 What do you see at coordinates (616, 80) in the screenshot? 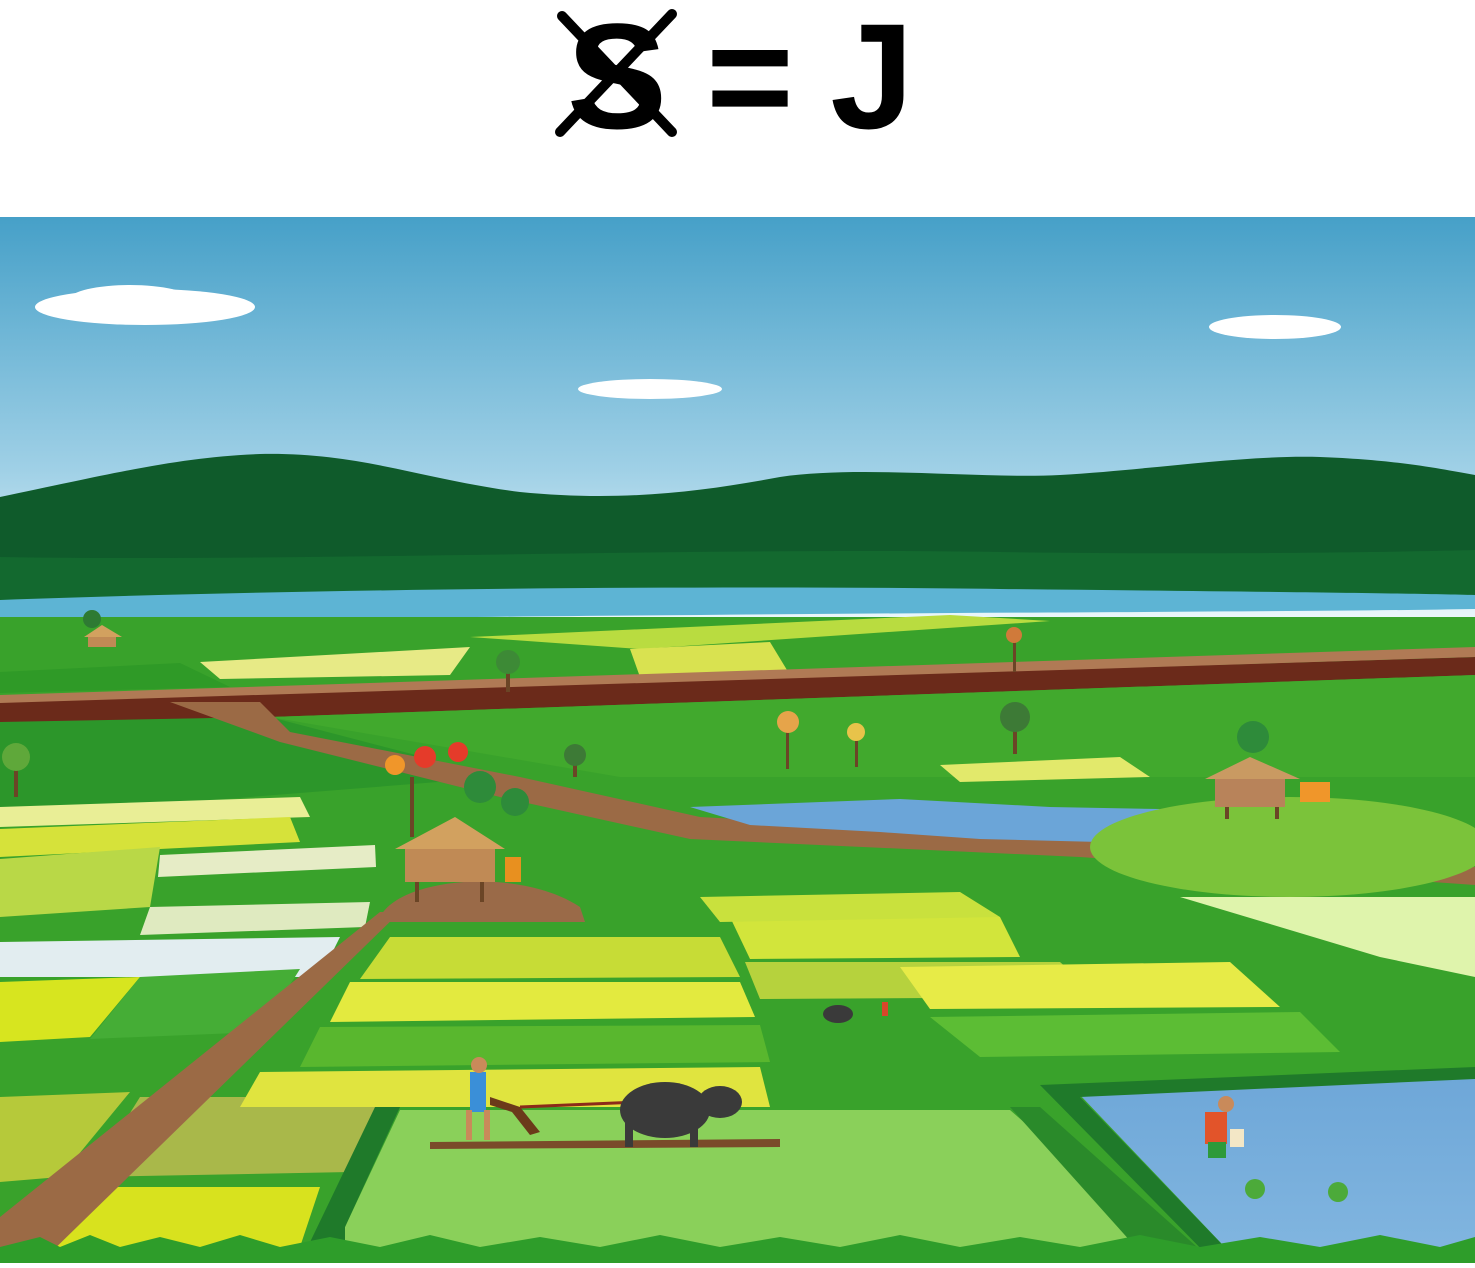
I see `crossed-letter-group: S` at bounding box center [616, 80].